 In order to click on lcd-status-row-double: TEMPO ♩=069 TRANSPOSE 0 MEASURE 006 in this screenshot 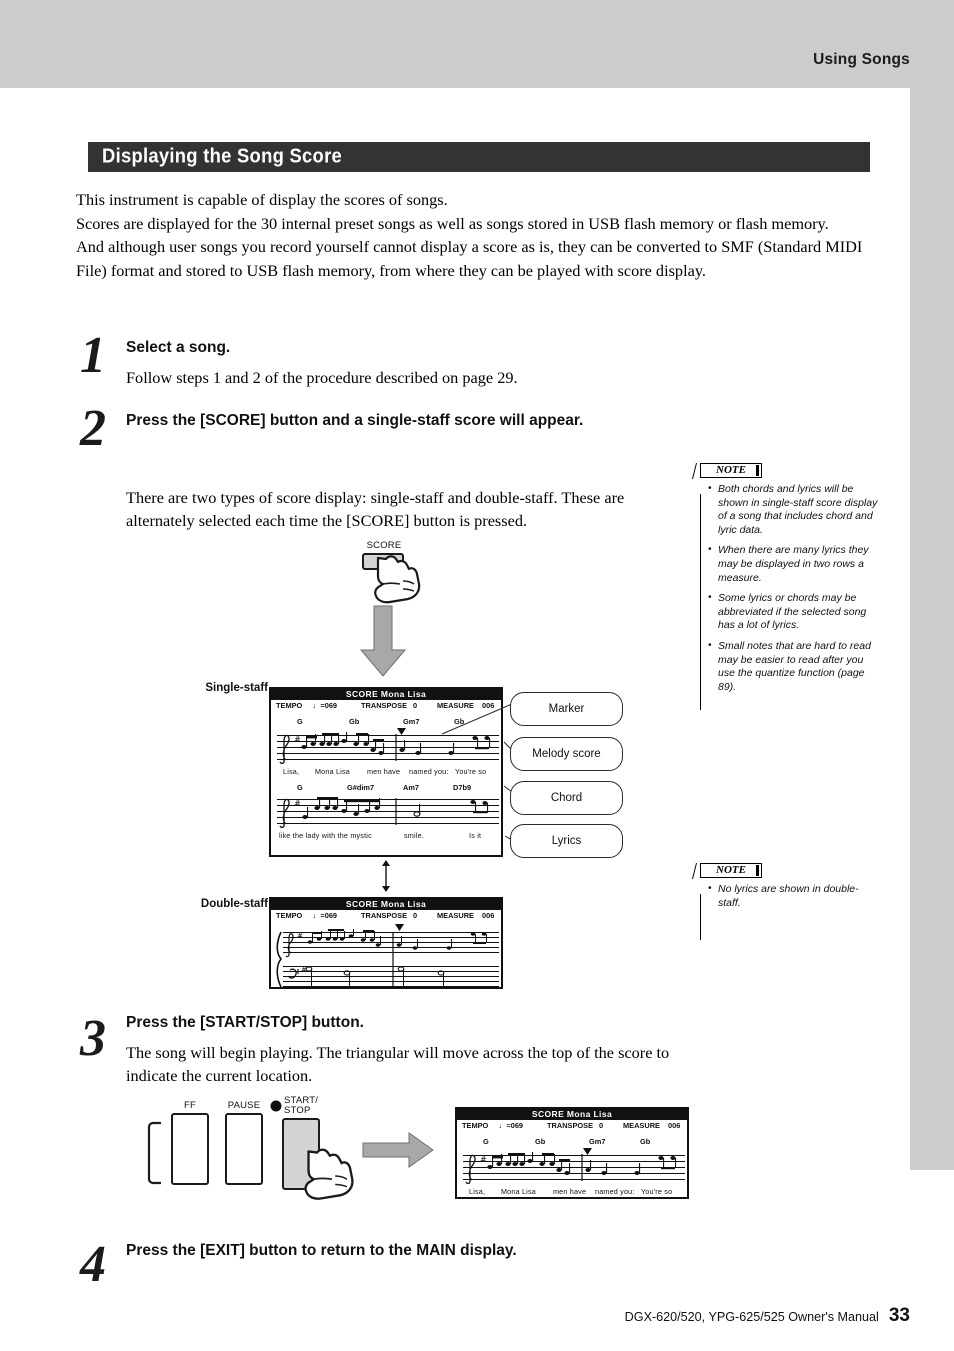, I will do `click(386, 916)`.